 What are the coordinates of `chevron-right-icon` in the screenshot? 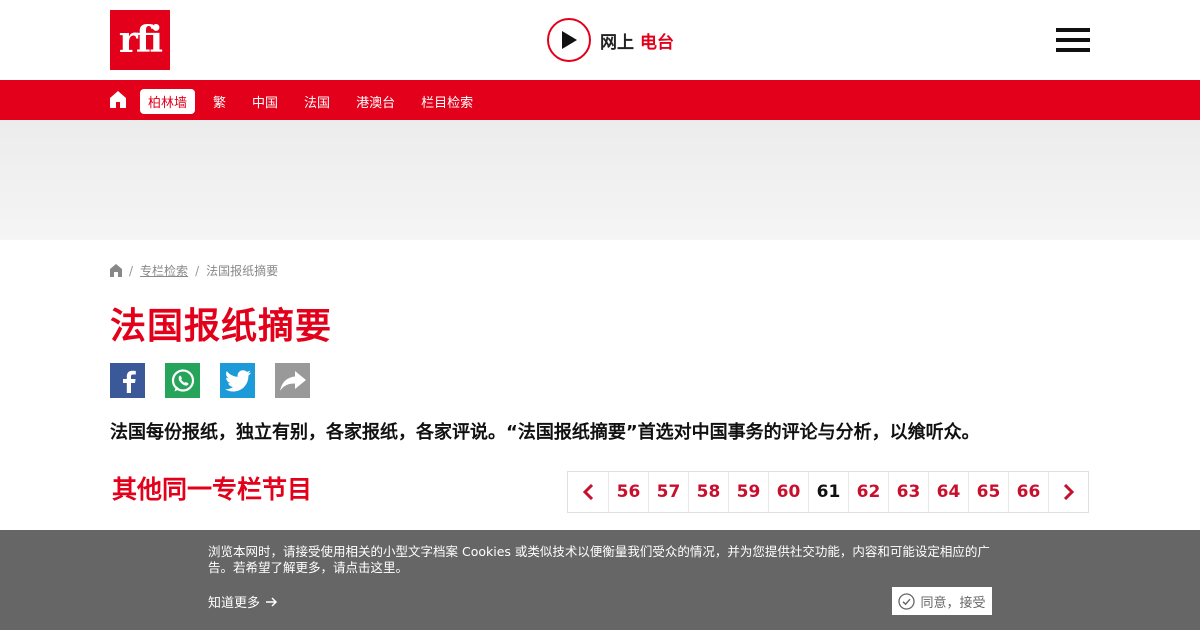 It's located at (1068, 492).